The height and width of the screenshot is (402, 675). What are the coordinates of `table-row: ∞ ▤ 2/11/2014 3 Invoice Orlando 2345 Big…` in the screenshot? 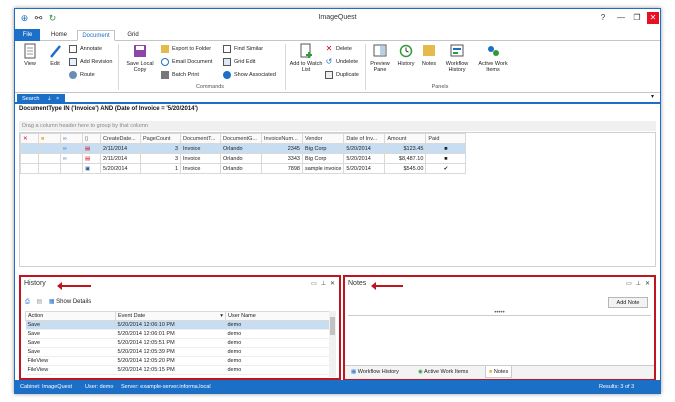 It's located at (243, 148).